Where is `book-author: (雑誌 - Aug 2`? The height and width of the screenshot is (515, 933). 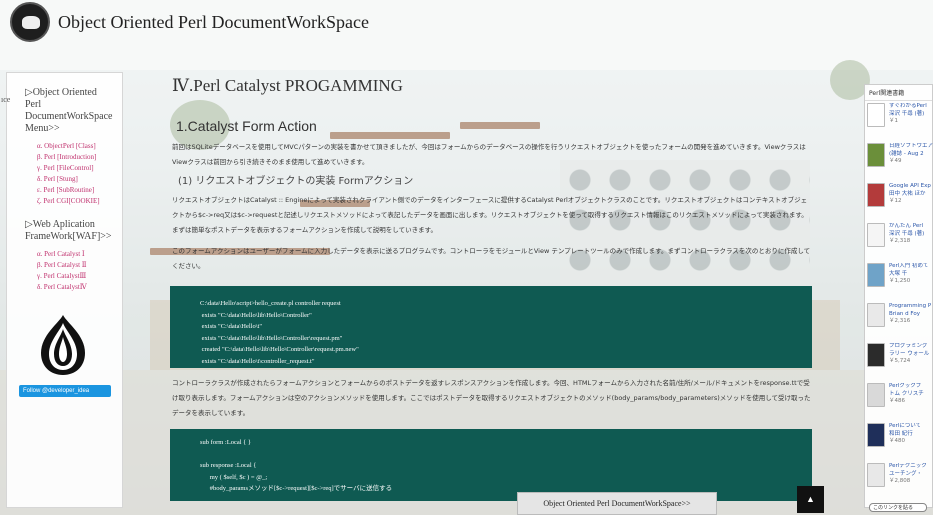
book-author: (雑誌 - Aug 2 is located at coordinates (906, 153).